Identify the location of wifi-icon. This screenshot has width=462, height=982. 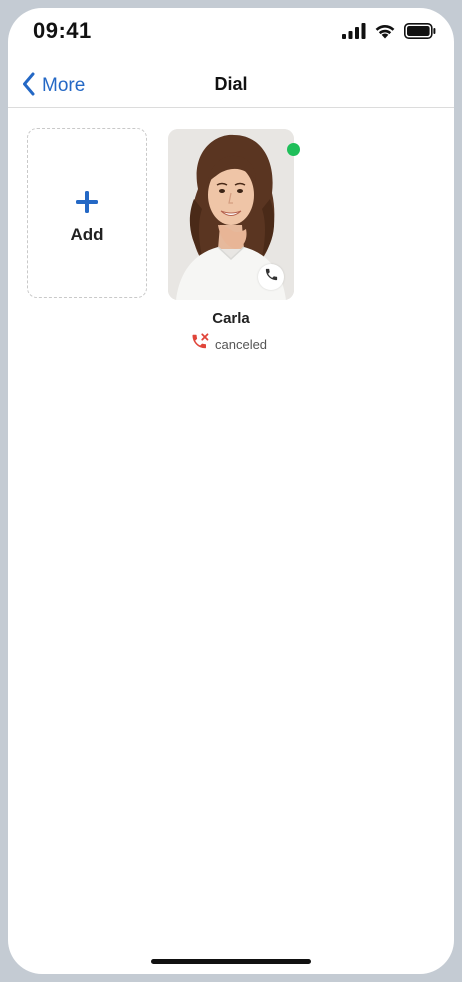
(385, 31).